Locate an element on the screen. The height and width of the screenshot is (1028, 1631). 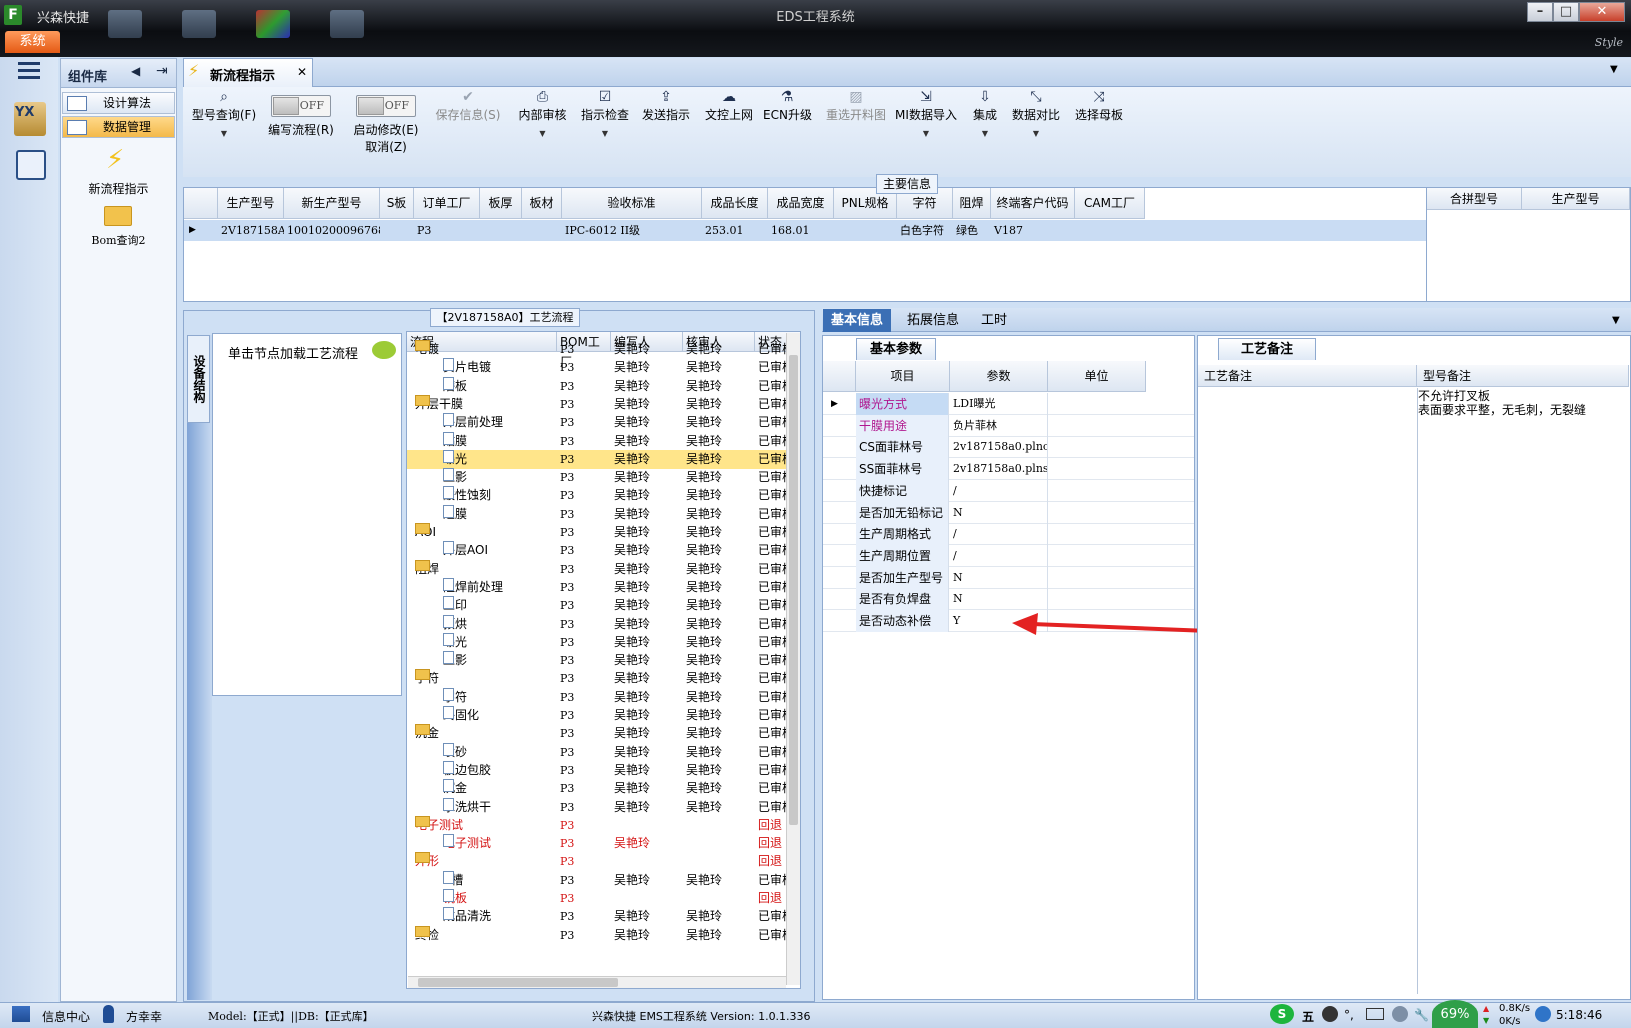
param-row: SS面菲林号 2v187158a0.plnss is located at coordinates (1008, 469).